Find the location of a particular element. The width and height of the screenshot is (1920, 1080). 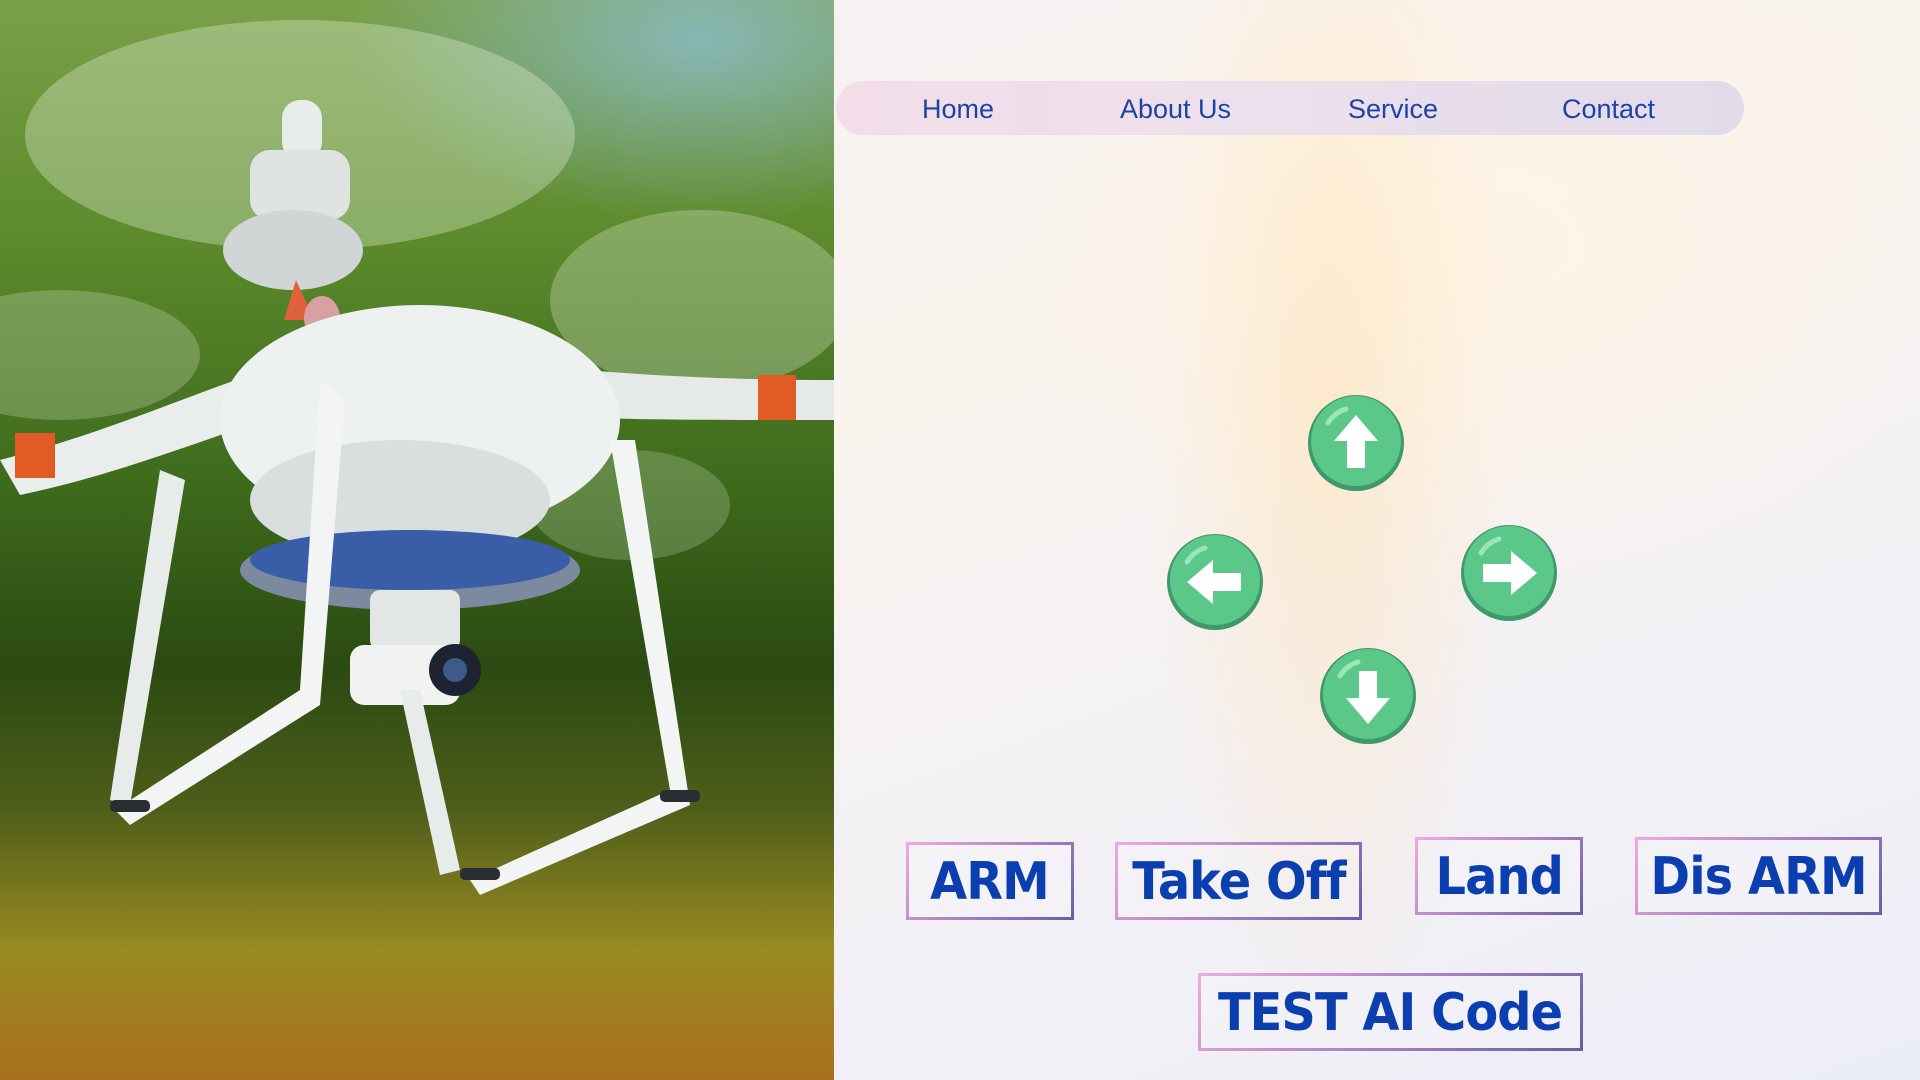

arrow-right-icon is located at coordinates (1509, 573).